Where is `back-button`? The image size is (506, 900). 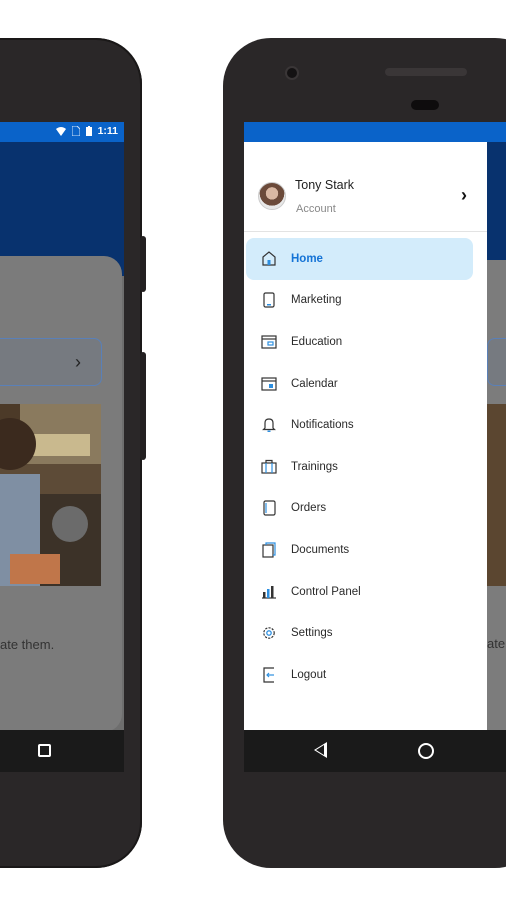 back-button is located at coordinates (320, 750).